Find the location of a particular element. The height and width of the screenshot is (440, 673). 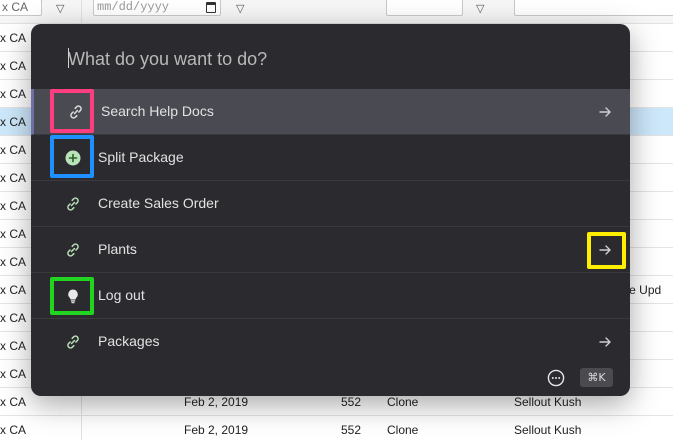

chat-bubble-icon is located at coordinates (556, 378).